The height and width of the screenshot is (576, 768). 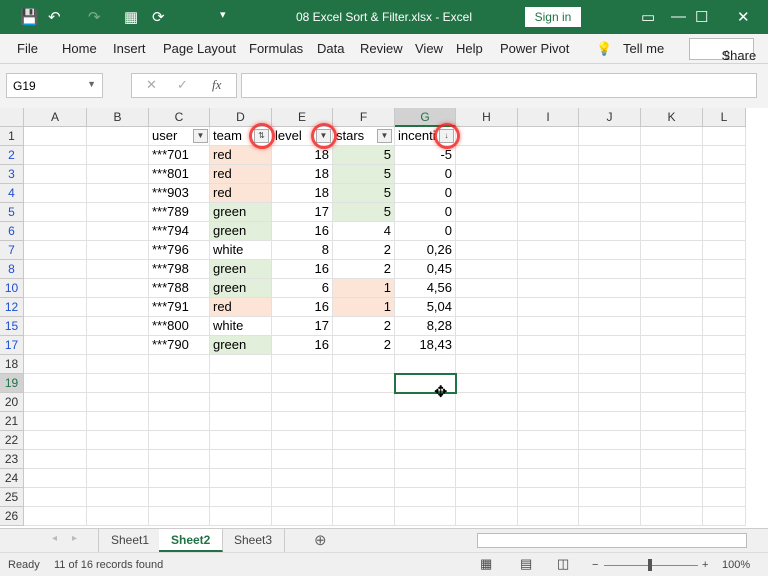 I want to click on row-header-26: 26, so click(x=12, y=516).